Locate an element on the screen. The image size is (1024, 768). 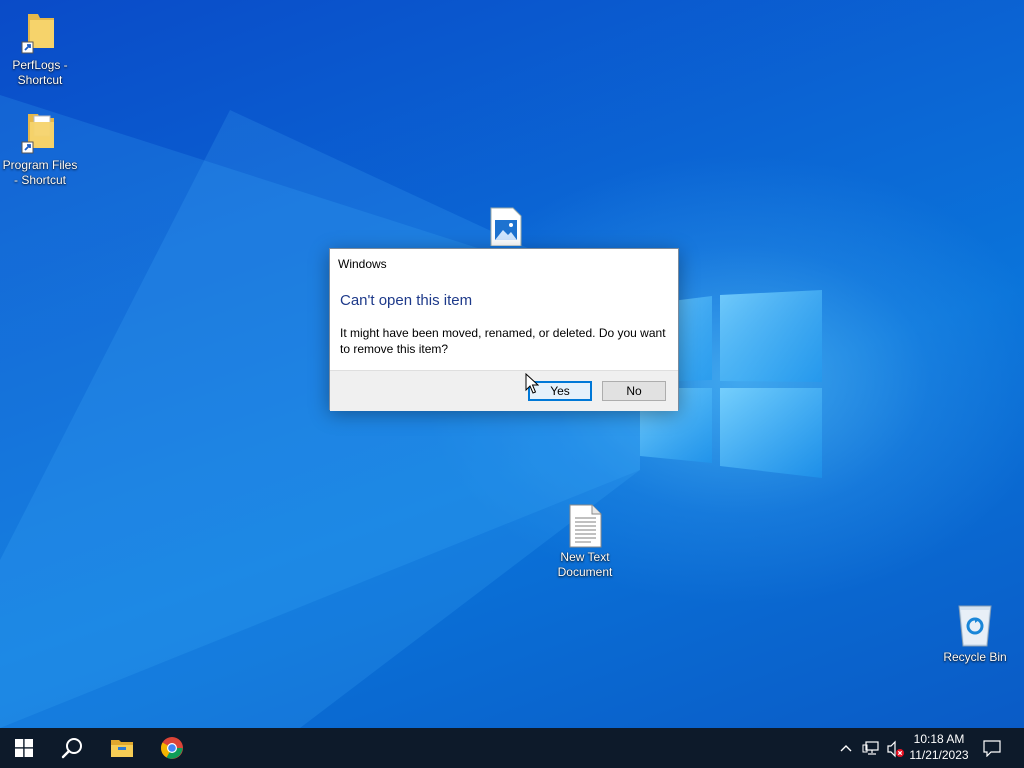
mouse-cursor-icon is located at coordinates (532, 383).